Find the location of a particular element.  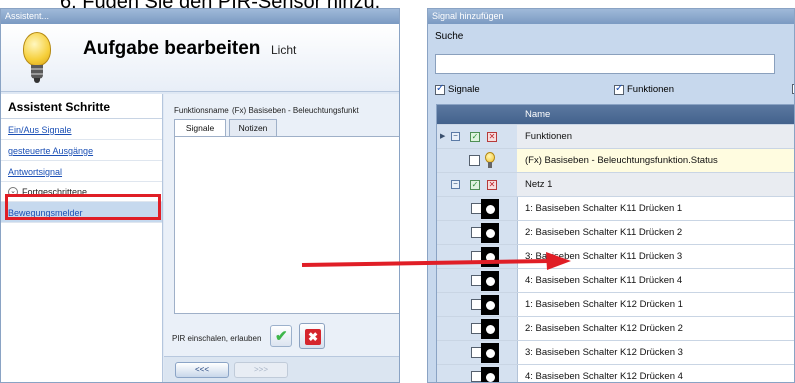

delete-button: ✖ is located at coordinates (312, 336).